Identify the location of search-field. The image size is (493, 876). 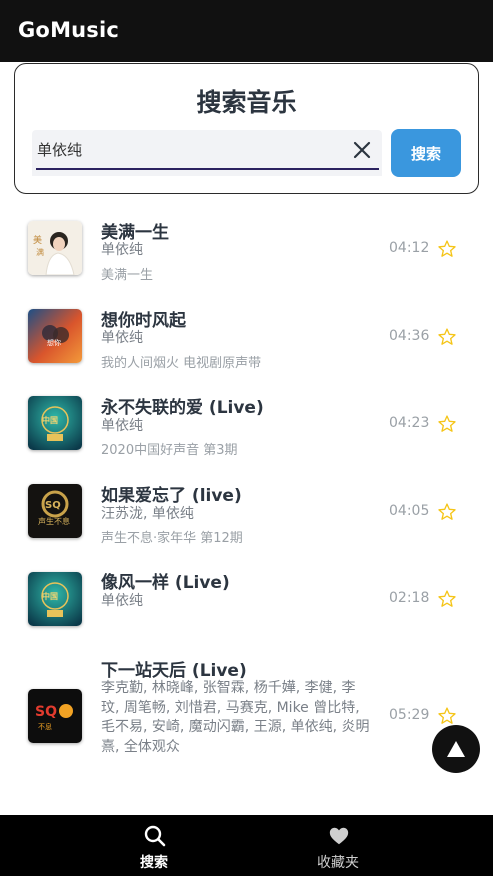
(207, 153).